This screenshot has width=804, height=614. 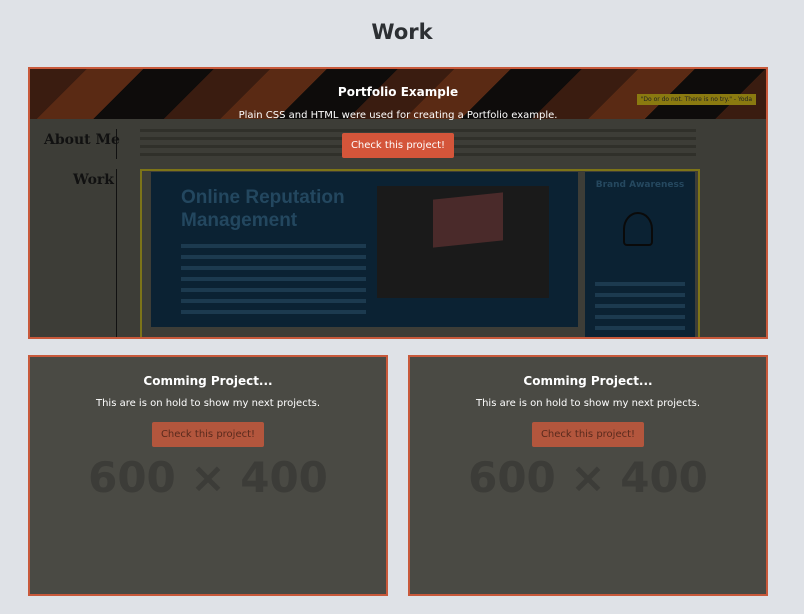 What do you see at coordinates (638, 229) in the screenshot?
I see `broadcast-icon` at bounding box center [638, 229].